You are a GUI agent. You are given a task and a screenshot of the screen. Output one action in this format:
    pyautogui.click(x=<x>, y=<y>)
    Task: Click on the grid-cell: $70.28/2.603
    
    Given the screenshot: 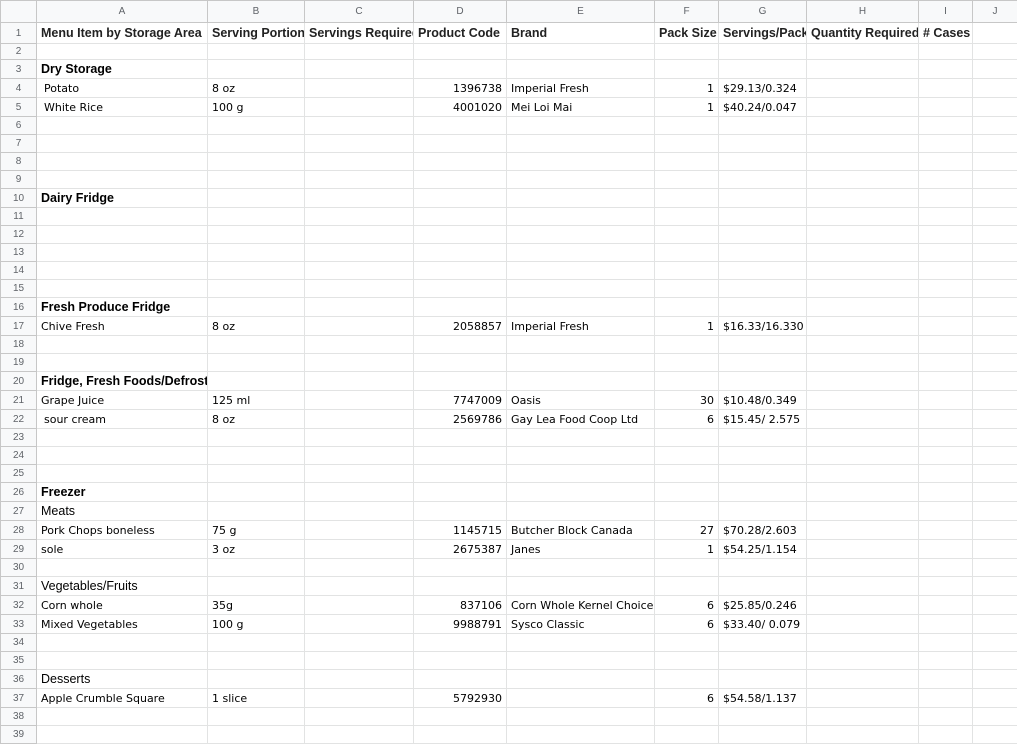 What is the action you would take?
    pyautogui.click(x=762, y=530)
    